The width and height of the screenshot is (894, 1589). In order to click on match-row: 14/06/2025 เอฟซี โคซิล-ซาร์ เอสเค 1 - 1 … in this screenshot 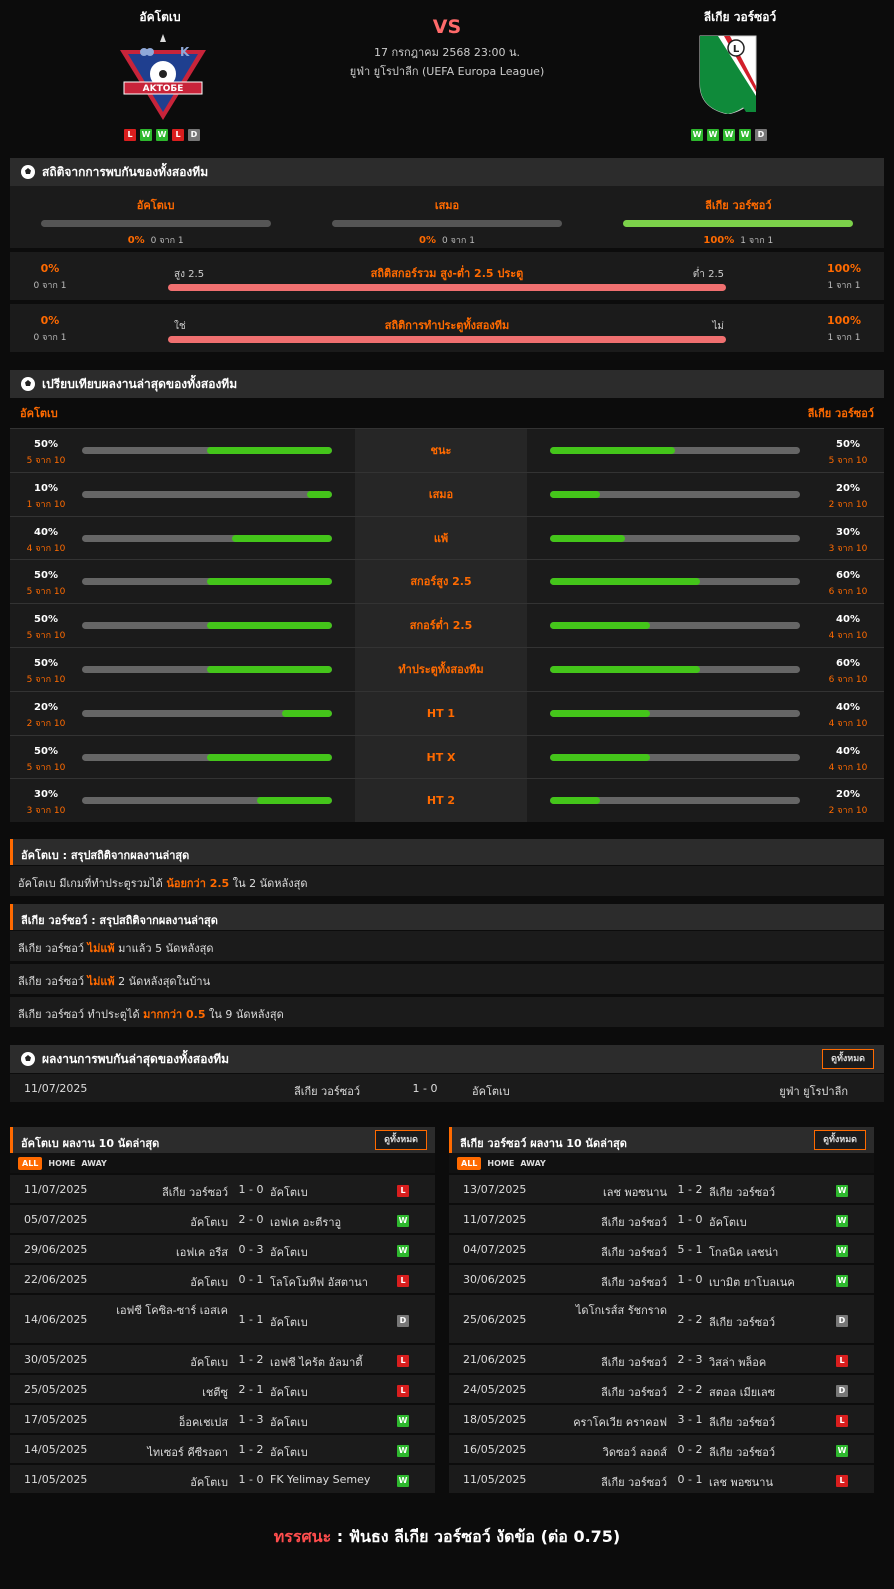, I will do `click(222, 1318)`.